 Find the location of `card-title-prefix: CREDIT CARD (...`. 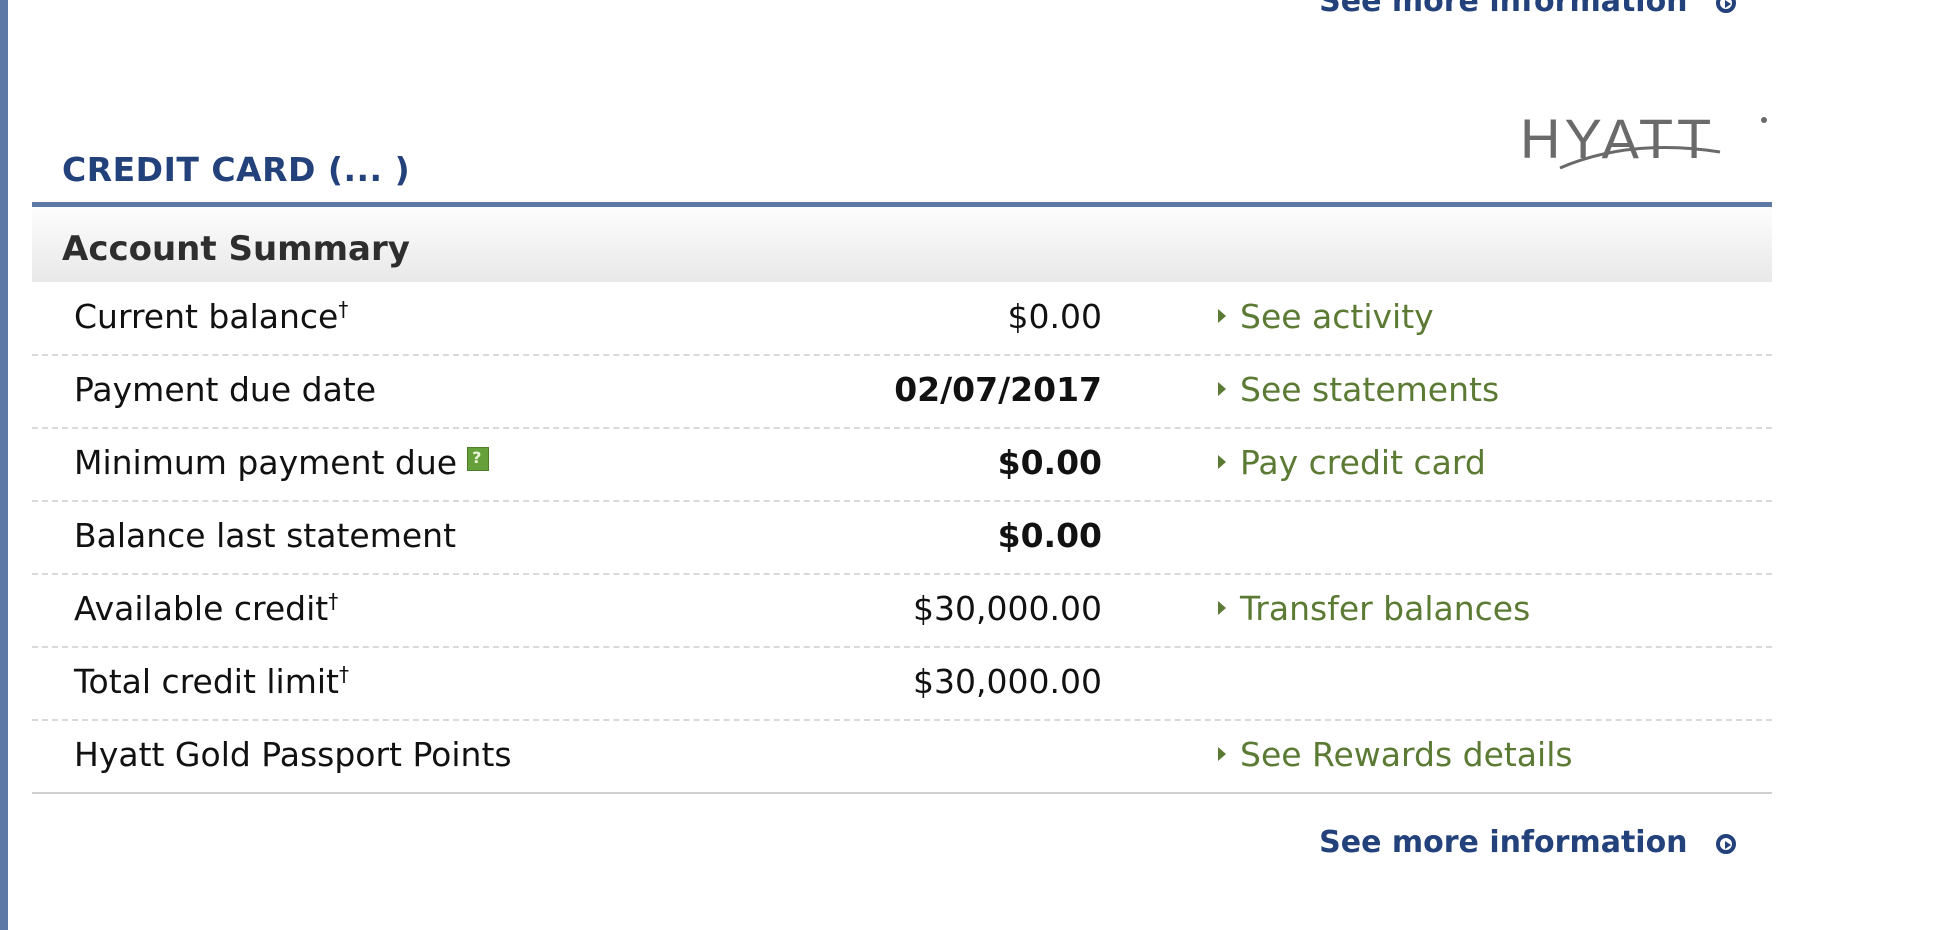

card-title-prefix: CREDIT CARD (... is located at coordinates (222, 169).